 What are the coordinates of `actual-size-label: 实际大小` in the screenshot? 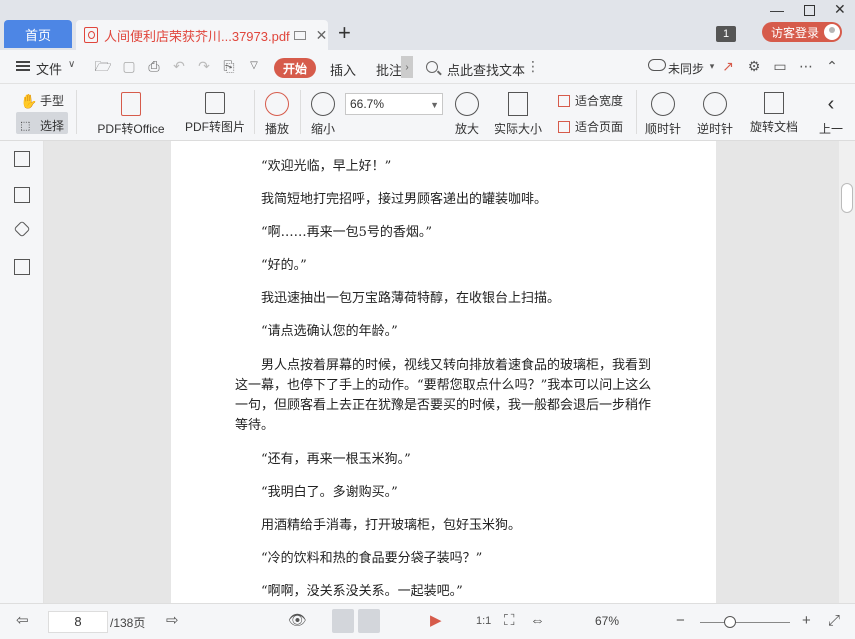 It's located at (517, 129).